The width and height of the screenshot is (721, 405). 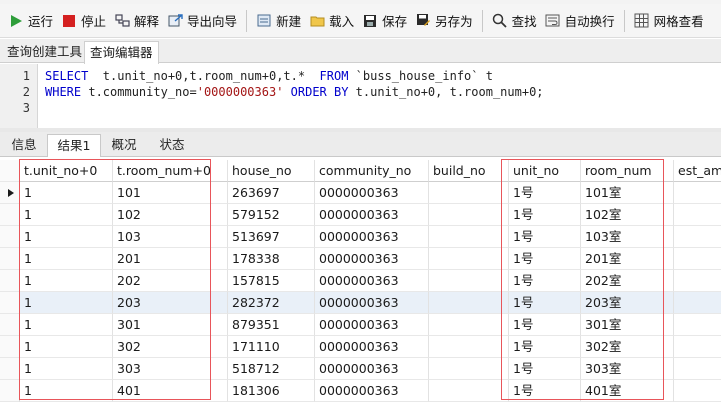 What do you see at coordinates (627, 347) in the screenshot?
I see `col-room-num-cell: 302室` at bounding box center [627, 347].